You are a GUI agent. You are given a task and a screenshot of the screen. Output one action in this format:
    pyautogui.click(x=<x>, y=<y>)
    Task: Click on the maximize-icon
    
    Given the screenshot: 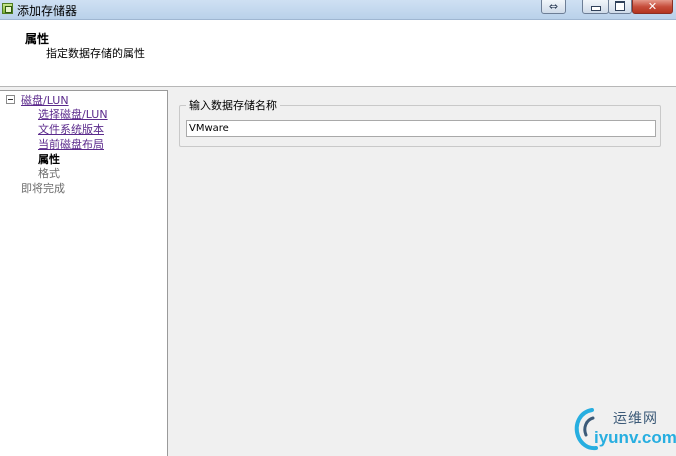 What is the action you would take?
    pyautogui.click(x=620, y=6)
    